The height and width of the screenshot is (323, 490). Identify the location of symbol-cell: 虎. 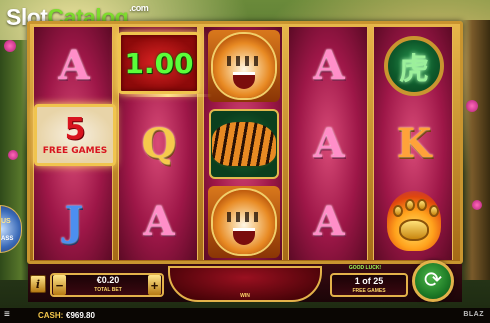
(414, 65).